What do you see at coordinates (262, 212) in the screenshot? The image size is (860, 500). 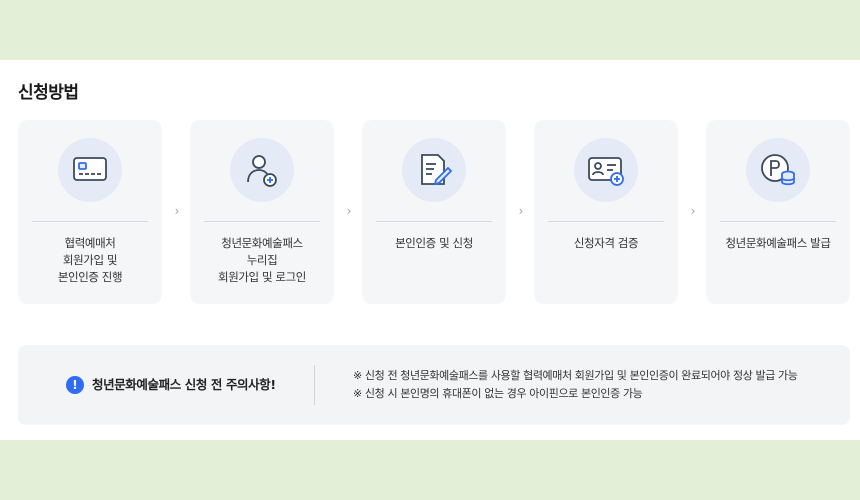 I see `step-2-card: 청년문화예술패스 누리집 회원가입 및 로그인` at bounding box center [262, 212].